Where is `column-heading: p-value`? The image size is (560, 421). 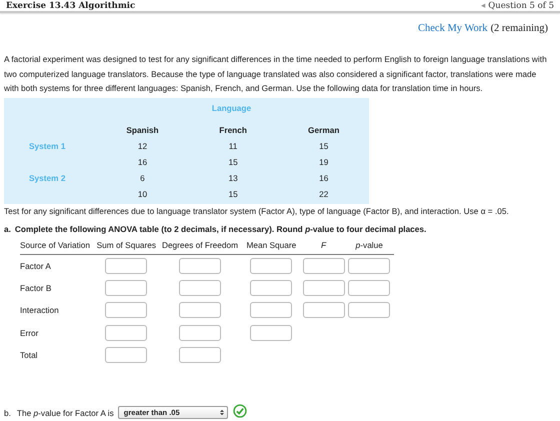 column-heading: p-value is located at coordinates (369, 245).